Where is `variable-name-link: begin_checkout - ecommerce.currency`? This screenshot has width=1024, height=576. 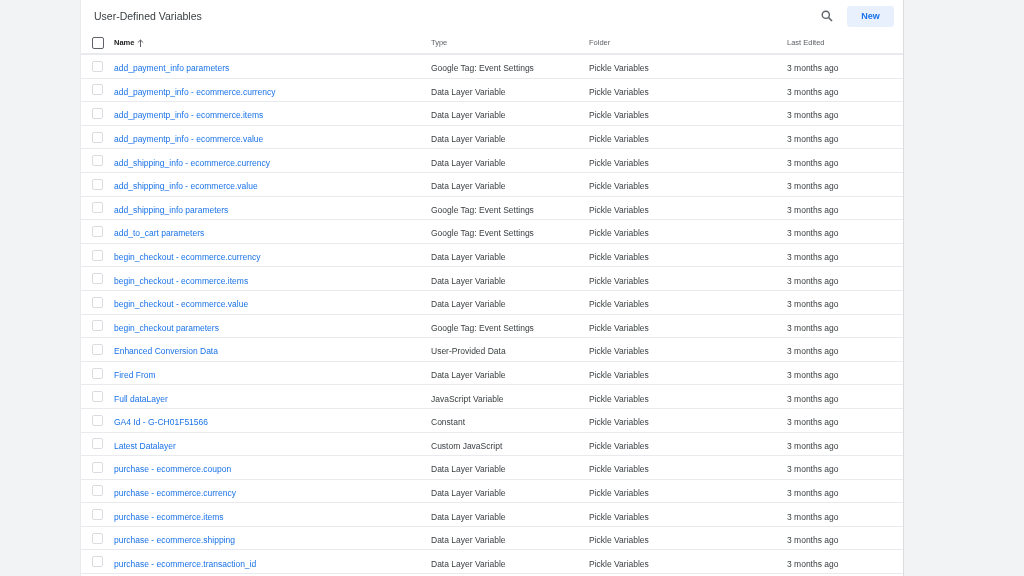 variable-name-link: begin_checkout - ecommerce.currency is located at coordinates (187, 257).